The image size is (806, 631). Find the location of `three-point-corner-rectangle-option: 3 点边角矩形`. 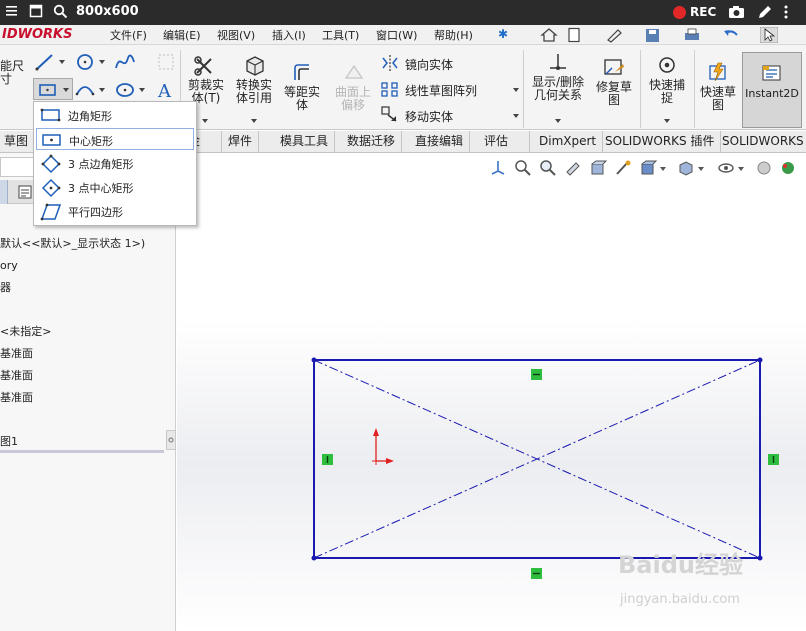

three-point-corner-rectangle-option: 3 点边角矩形 is located at coordinates (115, 163).